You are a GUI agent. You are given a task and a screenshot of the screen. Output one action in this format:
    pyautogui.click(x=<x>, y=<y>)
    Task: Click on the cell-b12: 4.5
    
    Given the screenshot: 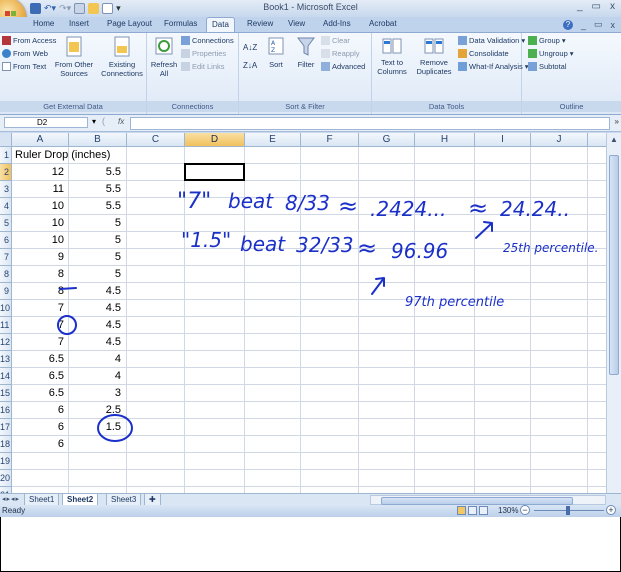 What is the action you would take?
    pyautogui.click(x=95, y=342)
    